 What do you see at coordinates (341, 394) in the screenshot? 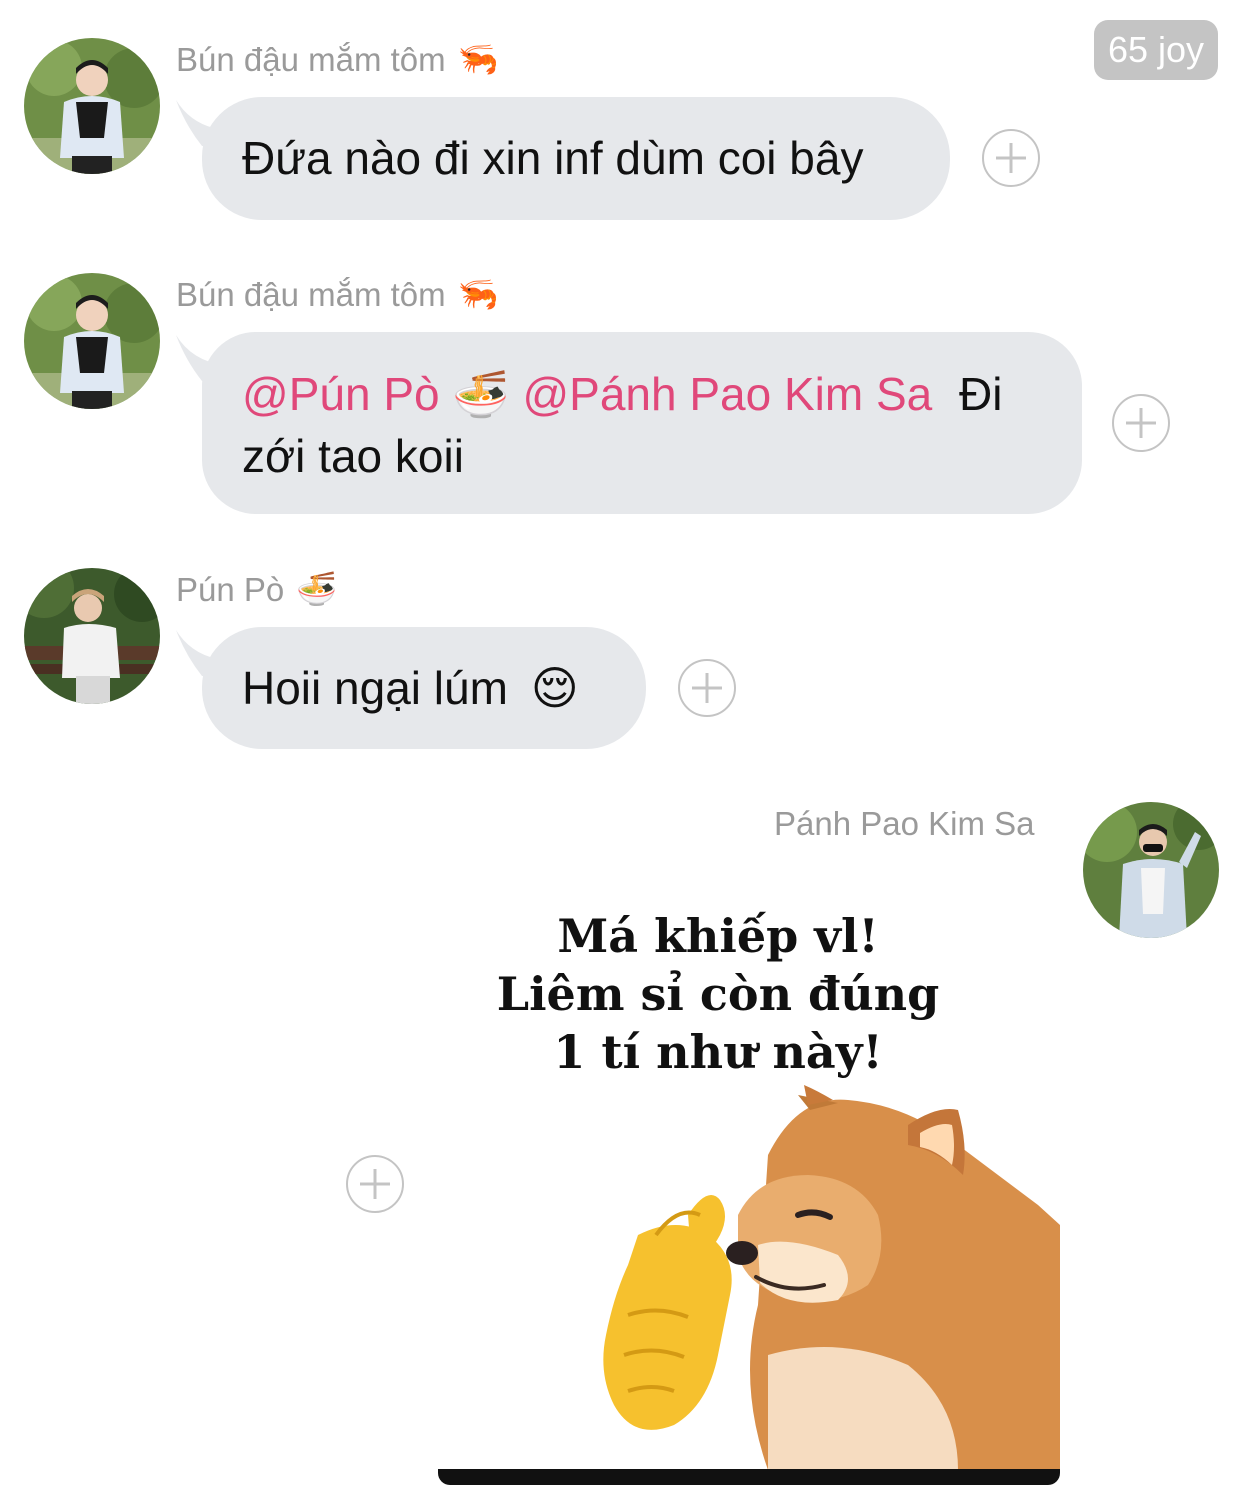
I see `mention-pun-po: @Pún Pò` at bounding box center [341, 394].